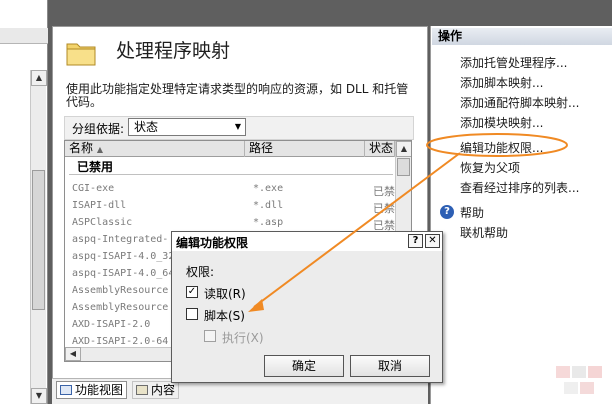 This screenshot has width=612, height=404. What do you see at coordinates (81, 54) in the screenshot?
I see `folder-icon` at bounding box center [81, 54].